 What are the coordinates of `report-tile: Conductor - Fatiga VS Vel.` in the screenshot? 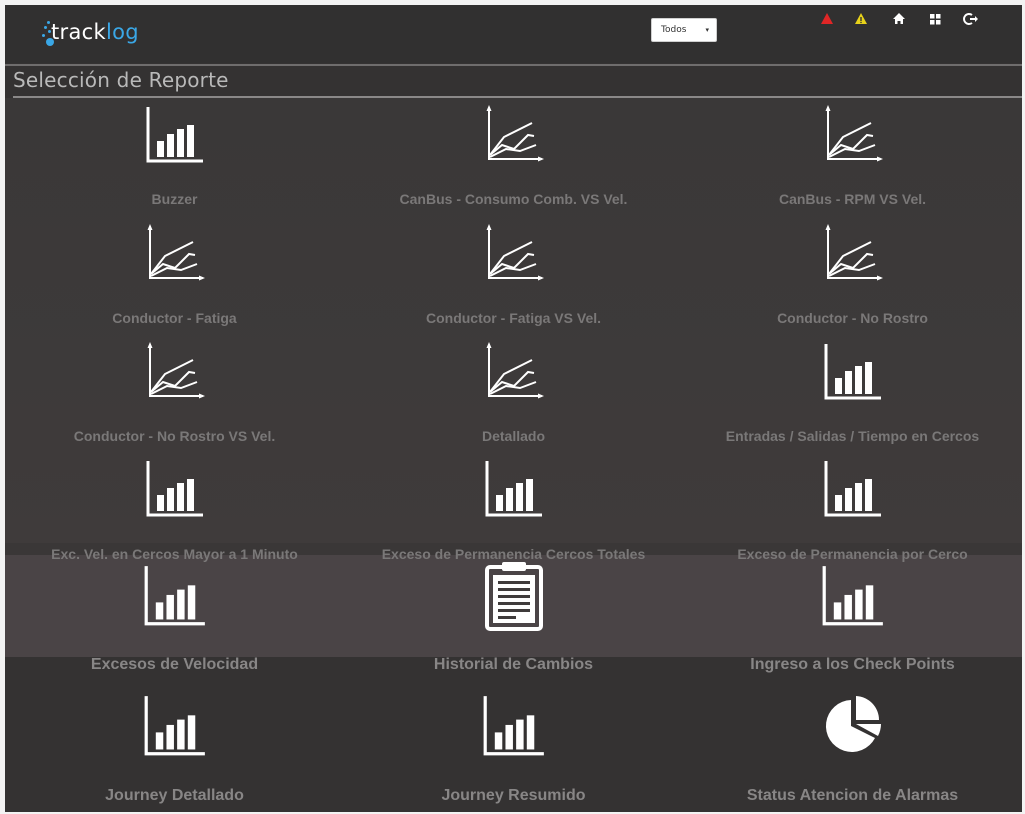 It's located at (513, 277).